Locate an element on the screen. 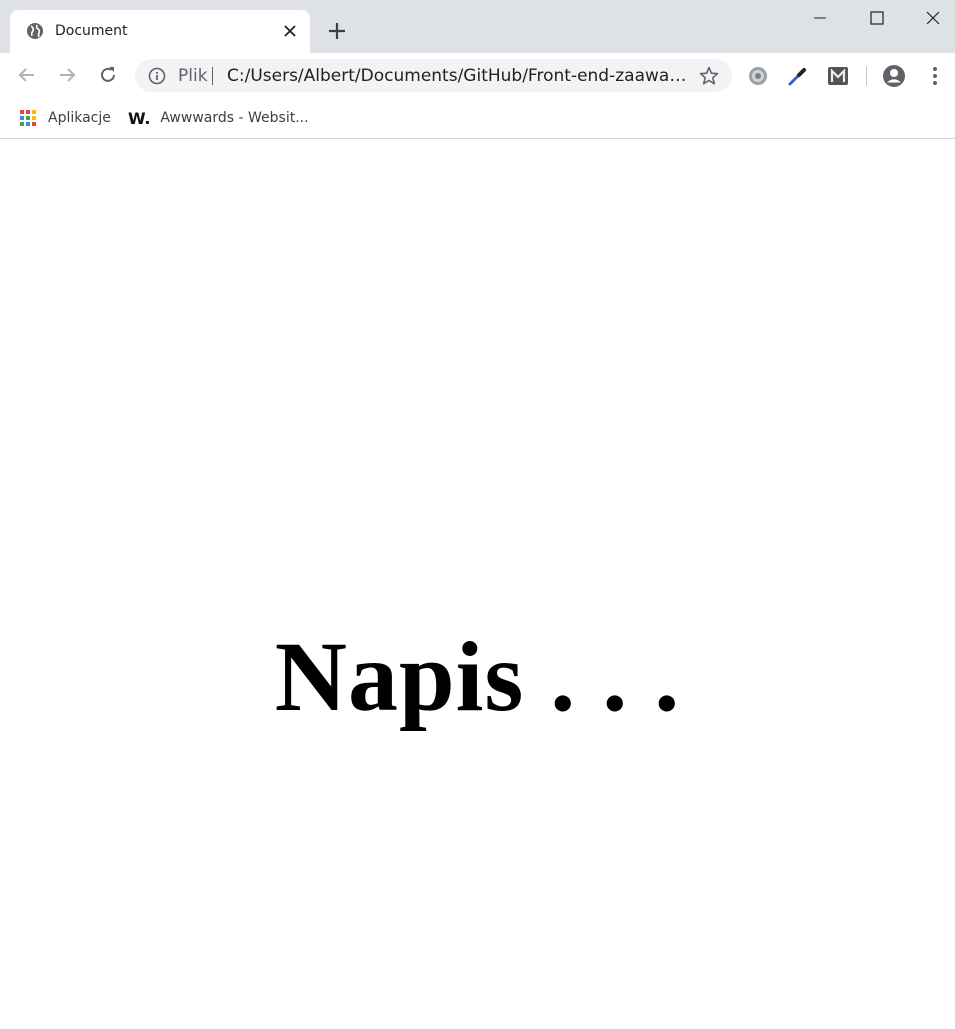 The width and height of the screenshot is (955, 1029). address-separator is located at coordinates (212, 76).